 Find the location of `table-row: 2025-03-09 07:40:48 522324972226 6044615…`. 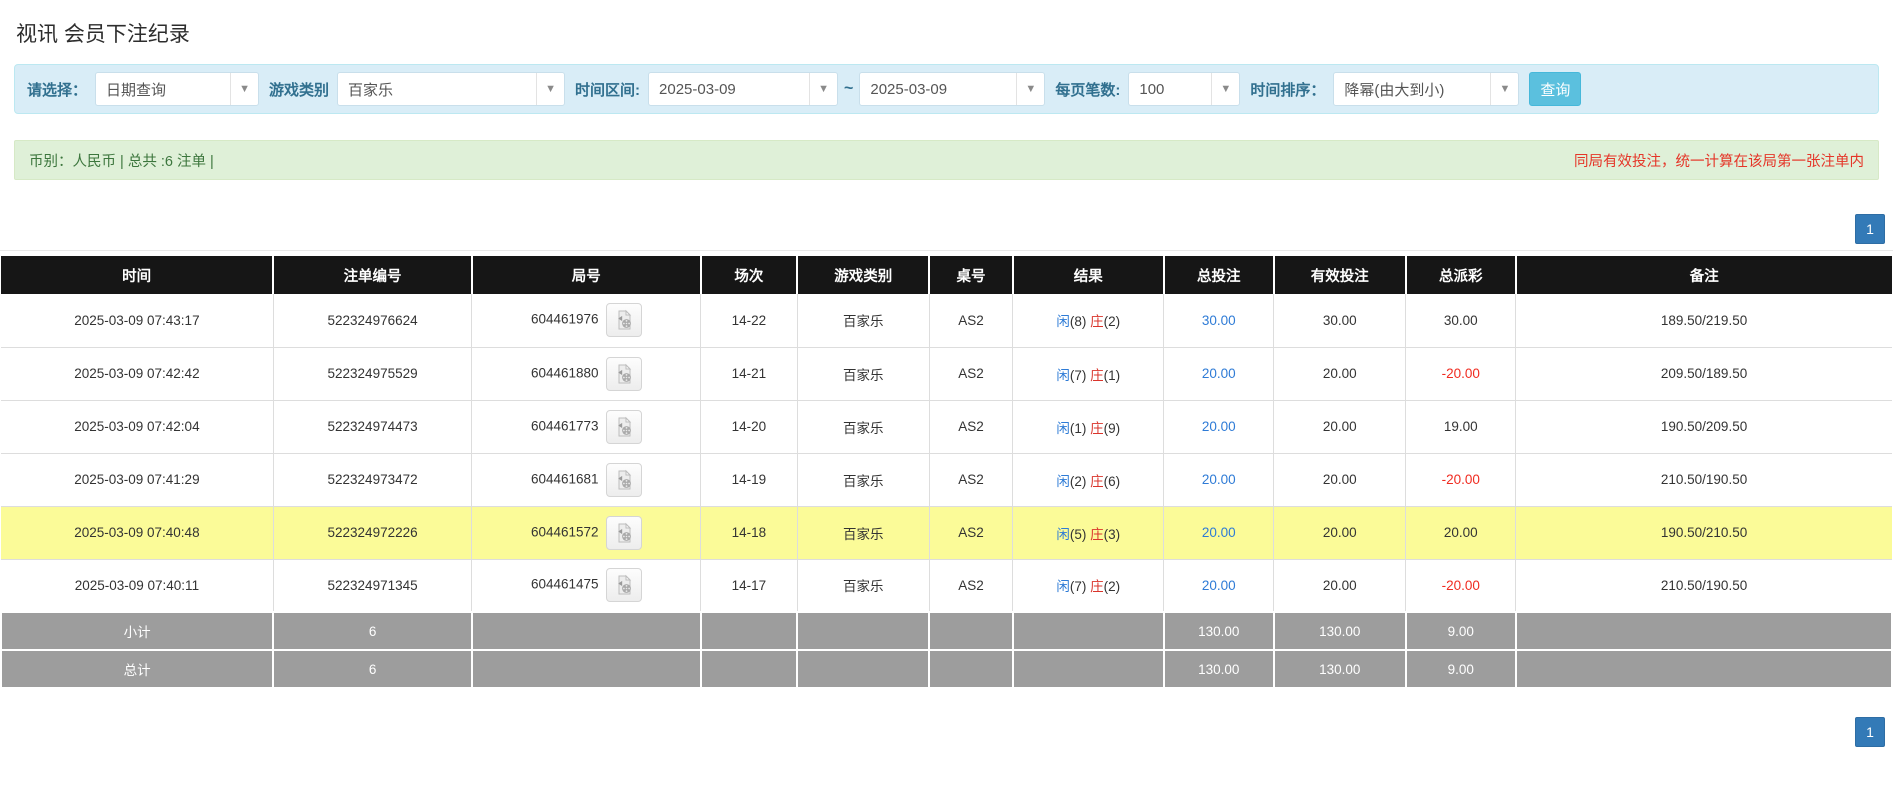

table-row: 2025-03-09 07:40:48 522324972226 6044615… is located at coordinates (946, 533).